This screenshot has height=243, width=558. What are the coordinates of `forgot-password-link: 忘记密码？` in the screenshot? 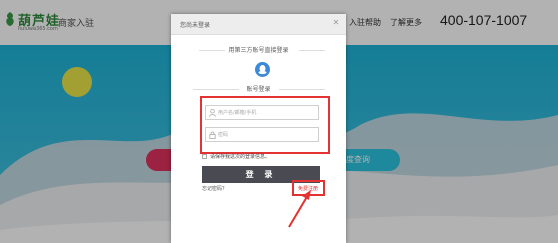 It's located at (214, 188).